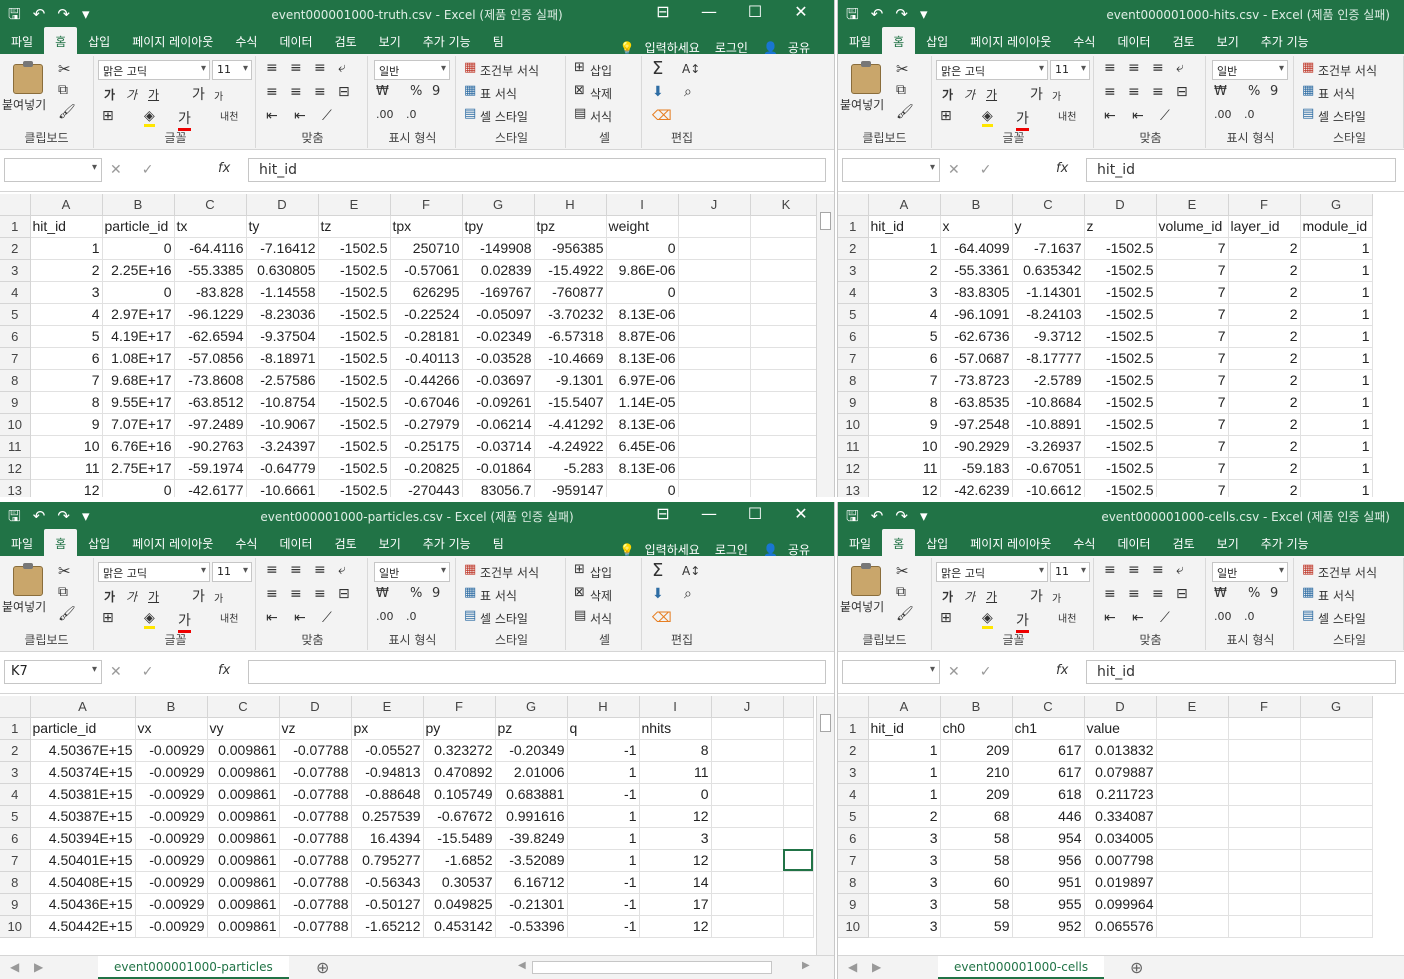 This screenshot has width=1404, height=979. Describe the element at coordinates (570, 248) in the screenshot. I see `cell: -956385` at that location.